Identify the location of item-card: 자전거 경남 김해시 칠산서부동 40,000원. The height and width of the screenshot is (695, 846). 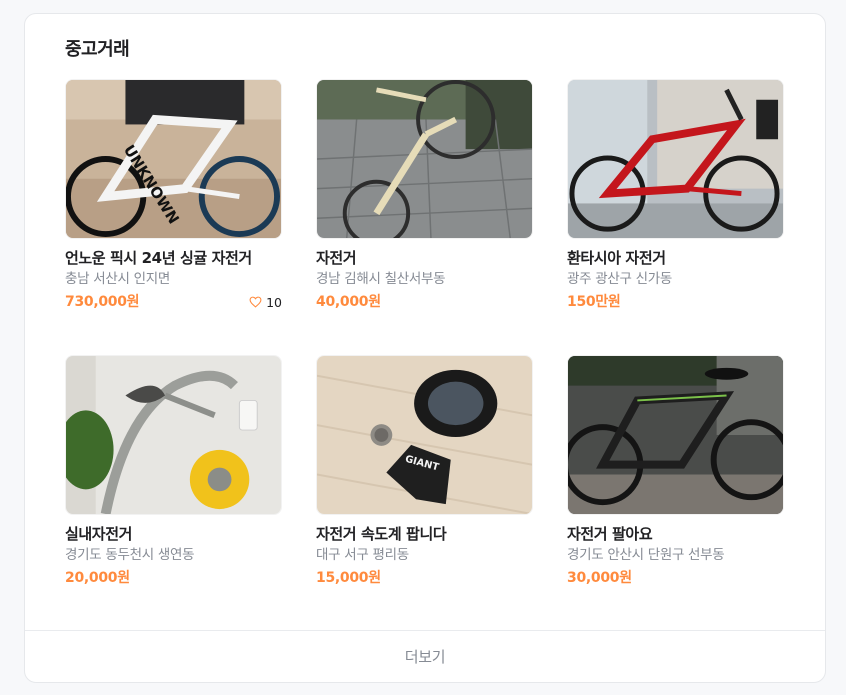
(424, 204).